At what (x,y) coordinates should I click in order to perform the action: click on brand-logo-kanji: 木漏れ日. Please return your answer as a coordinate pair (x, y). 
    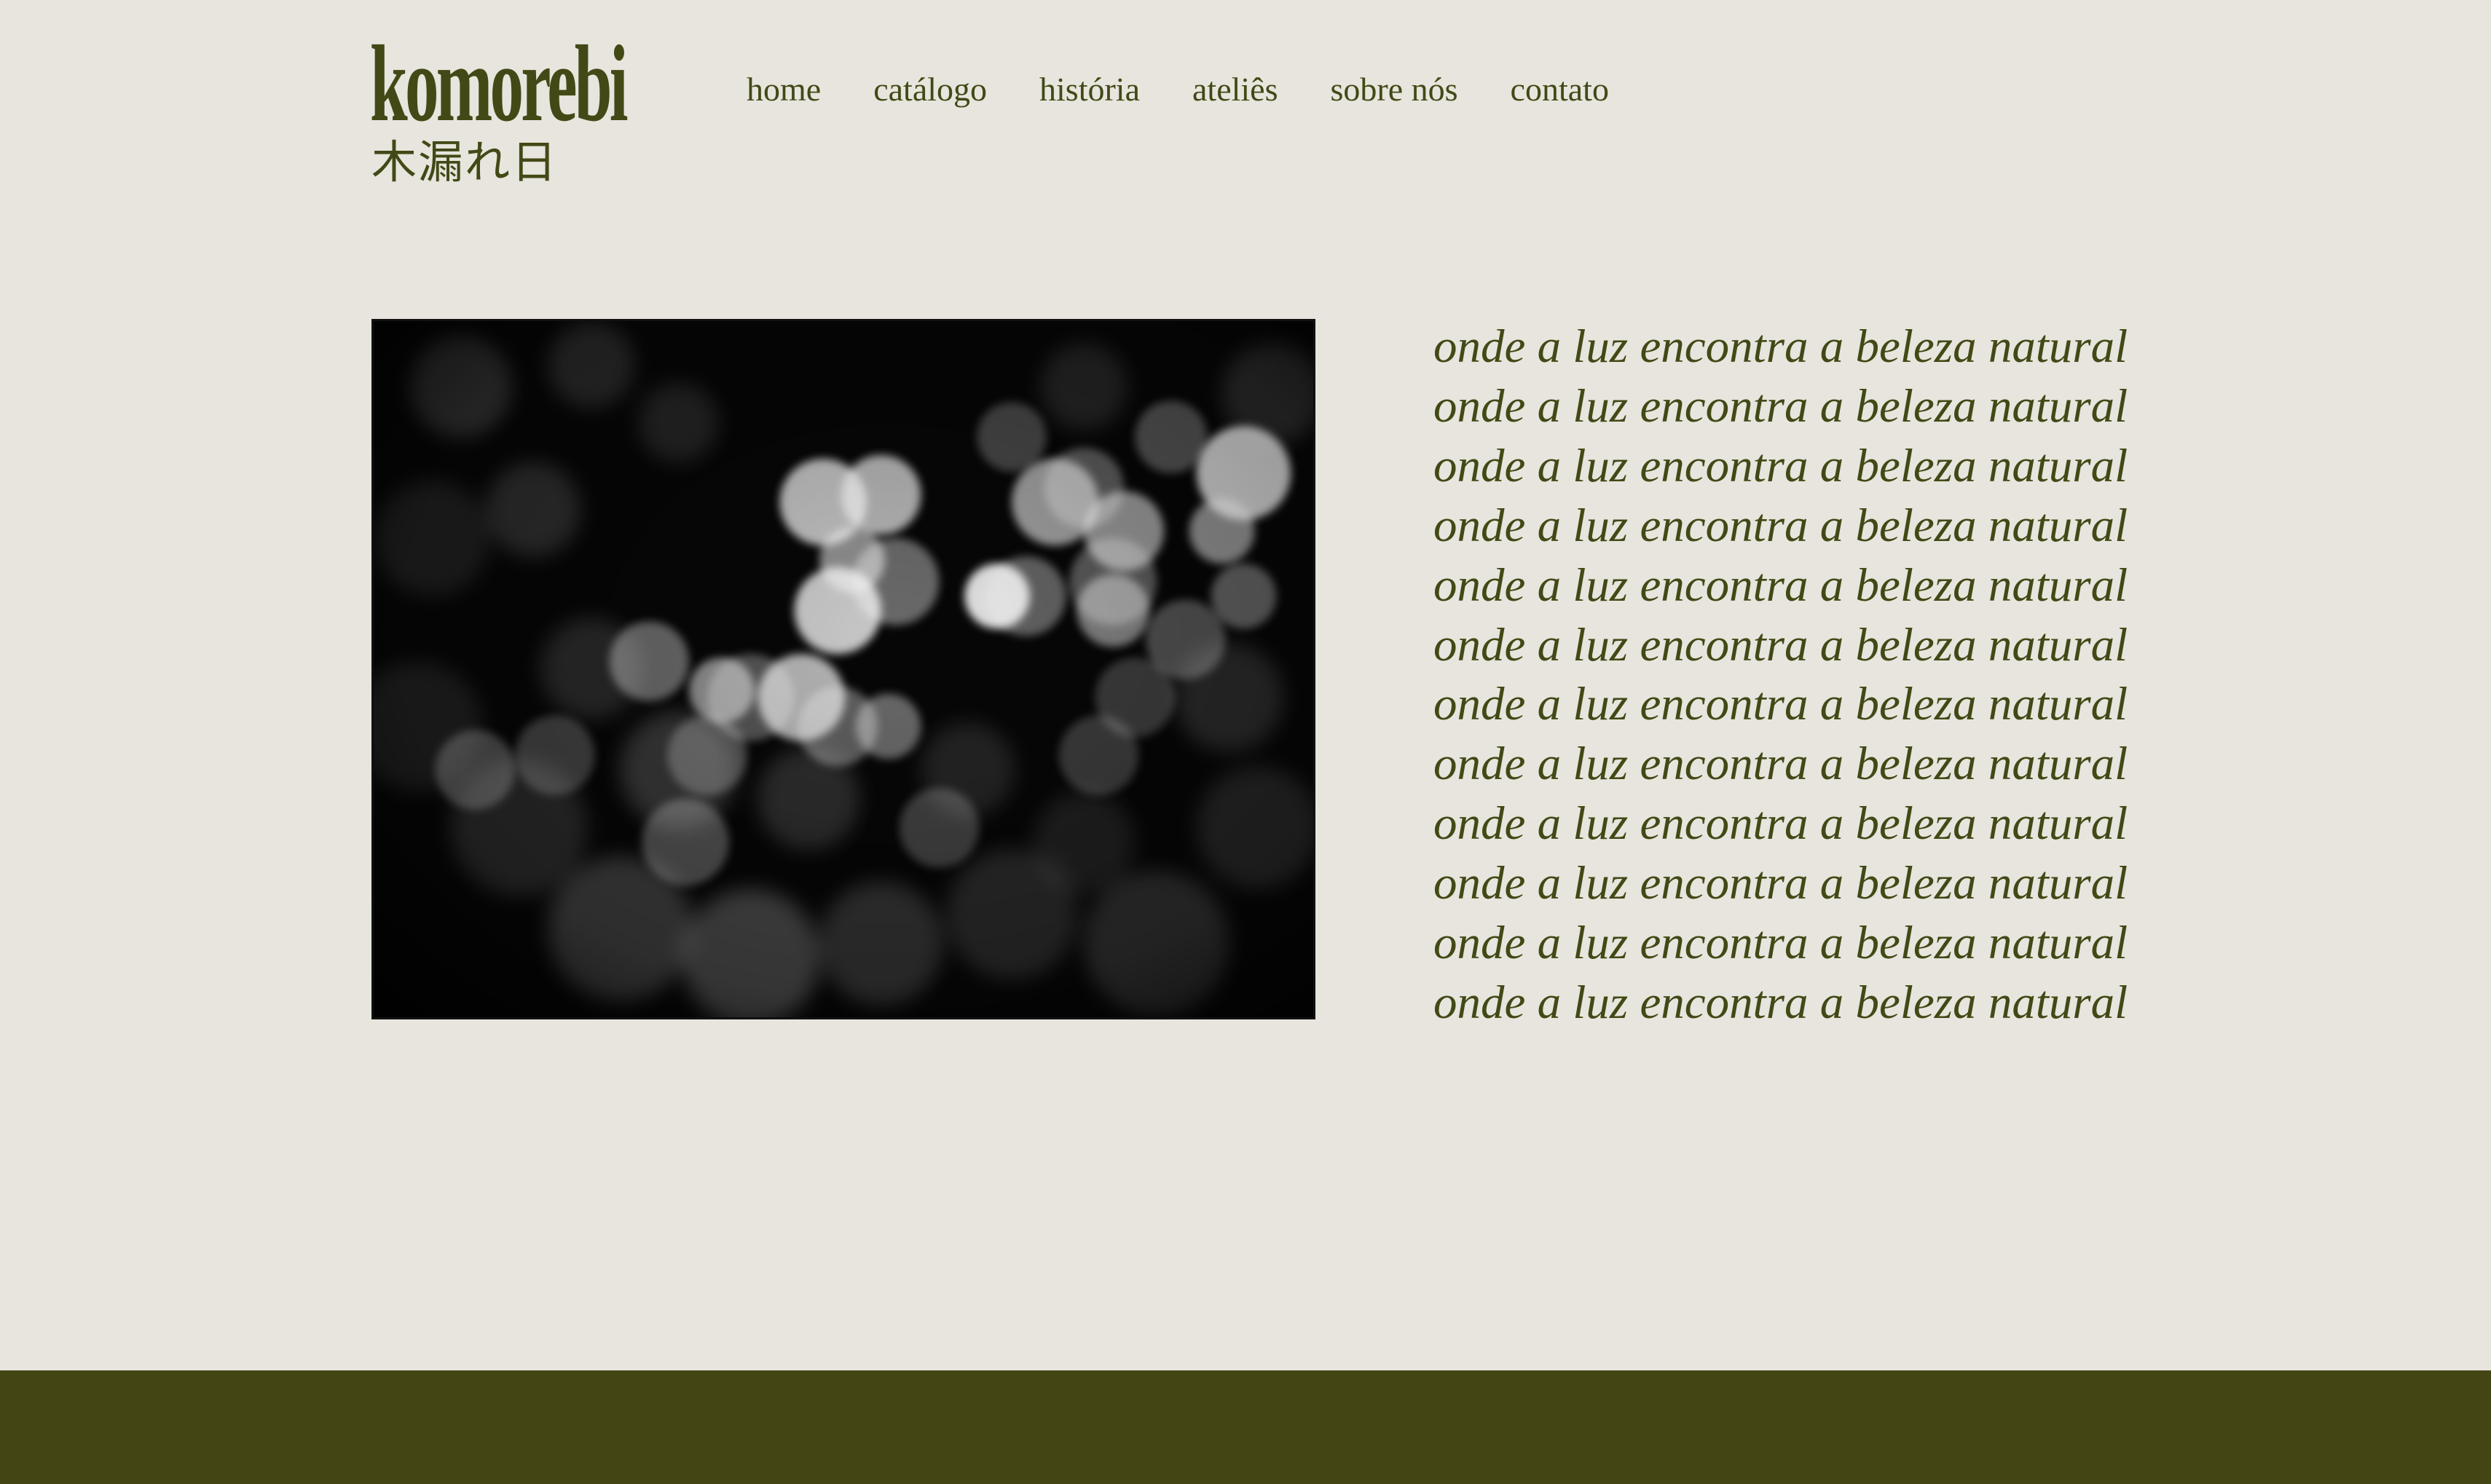
    Looking at the image, I should click on (465, 162).